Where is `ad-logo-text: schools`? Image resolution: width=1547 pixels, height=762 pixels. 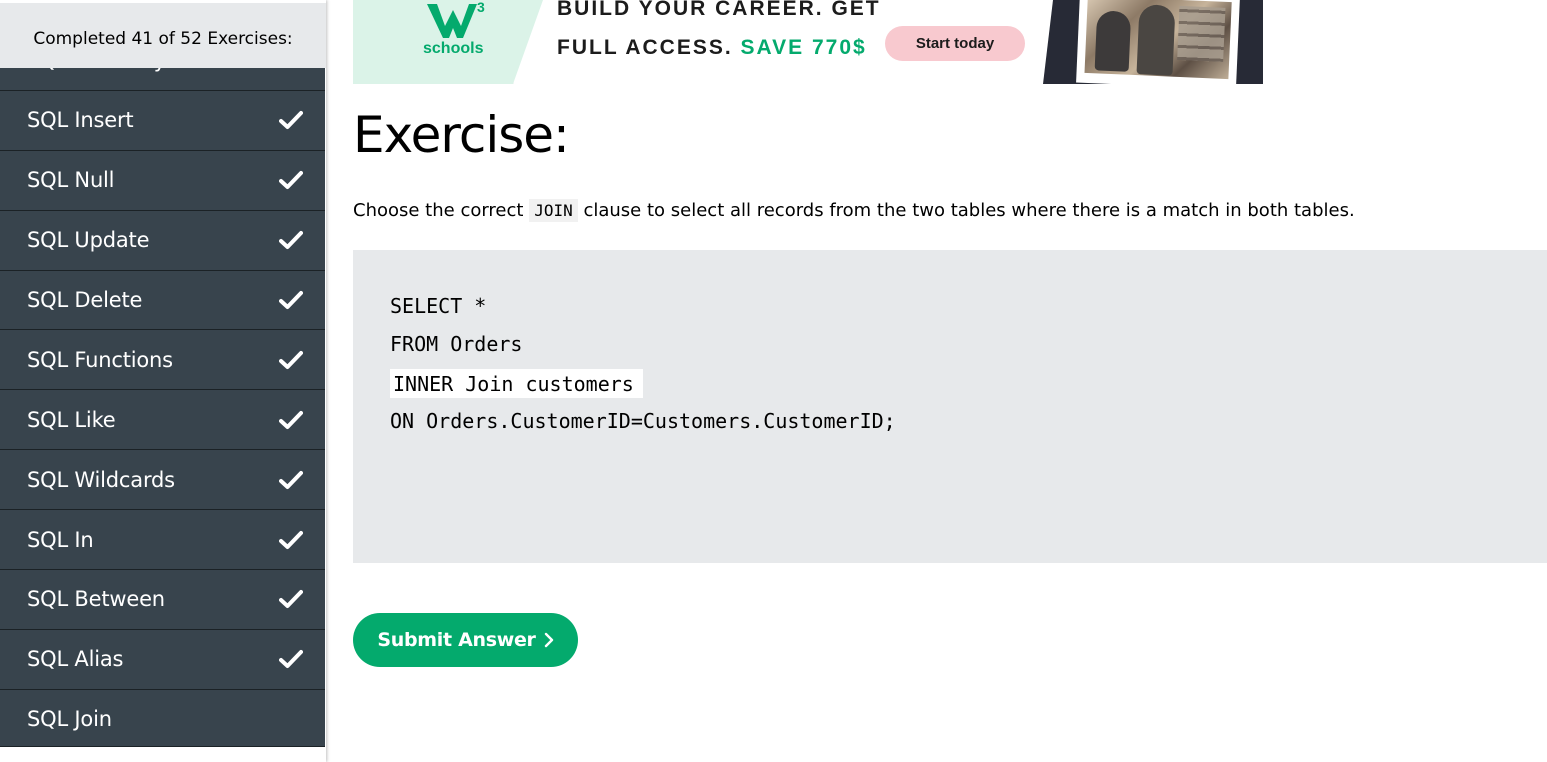
ad-logo-text: schools is located at coordinates (453, 48).